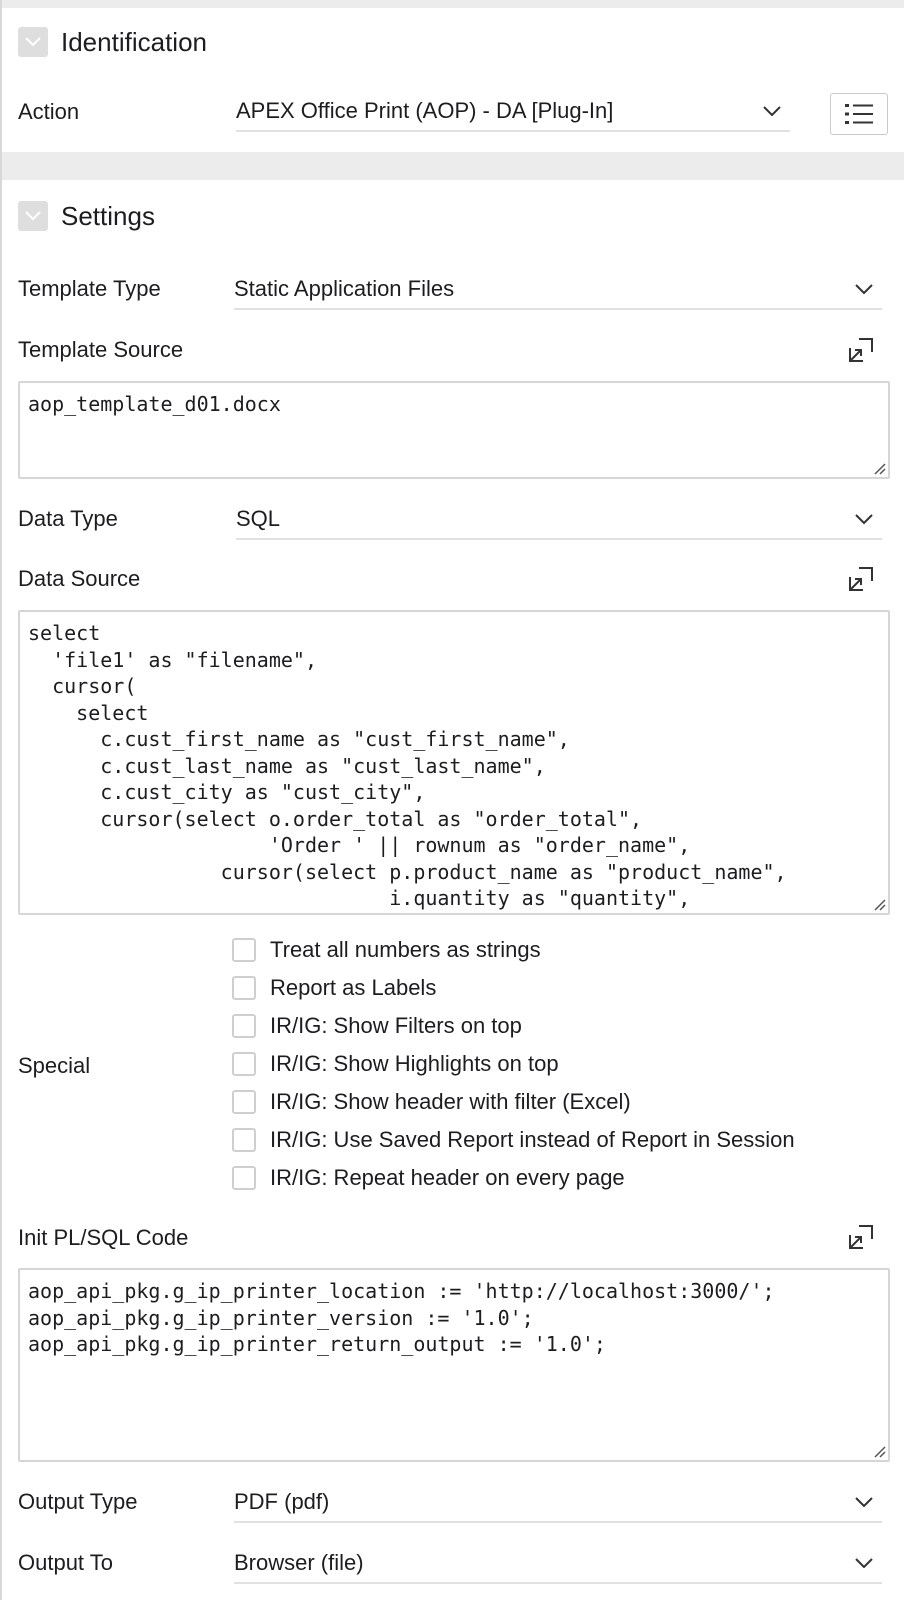 The image size is (904, 1600). What do you see at coordinates (103, 1237) in the screenshot?
I see `init-code-label: Init PL/SQL Code` at bounding box center [103, 1237].